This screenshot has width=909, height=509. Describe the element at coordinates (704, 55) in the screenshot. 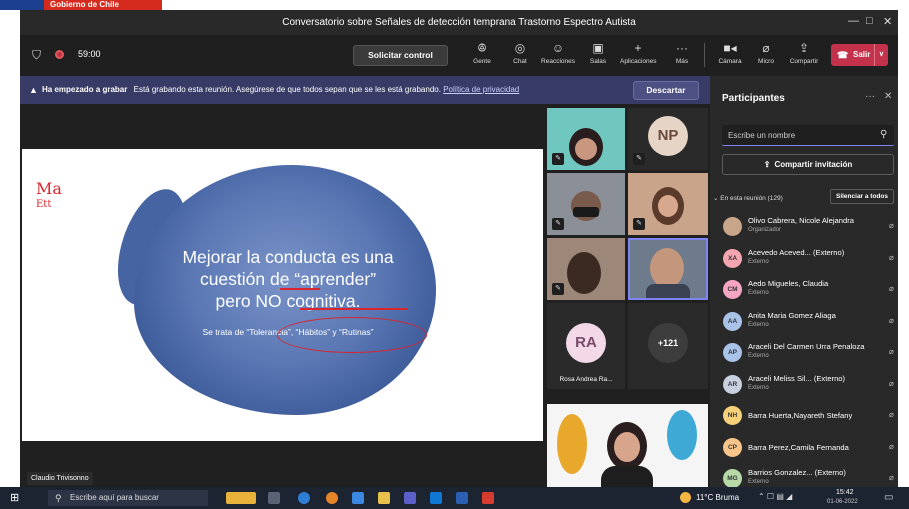

I see `toolbar-divider` at that location.